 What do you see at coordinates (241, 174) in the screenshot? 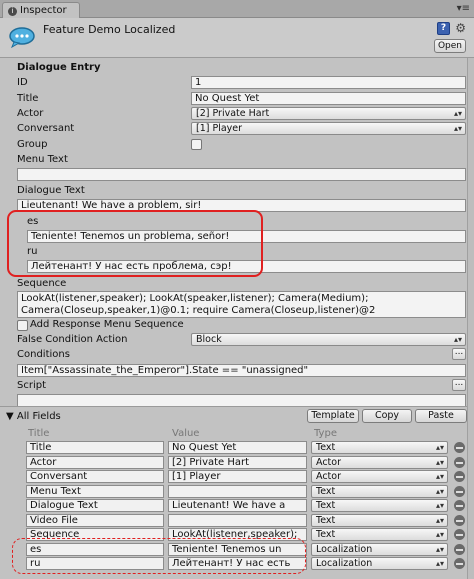
I see `menu-text-field` at bounding box center [241, 174].